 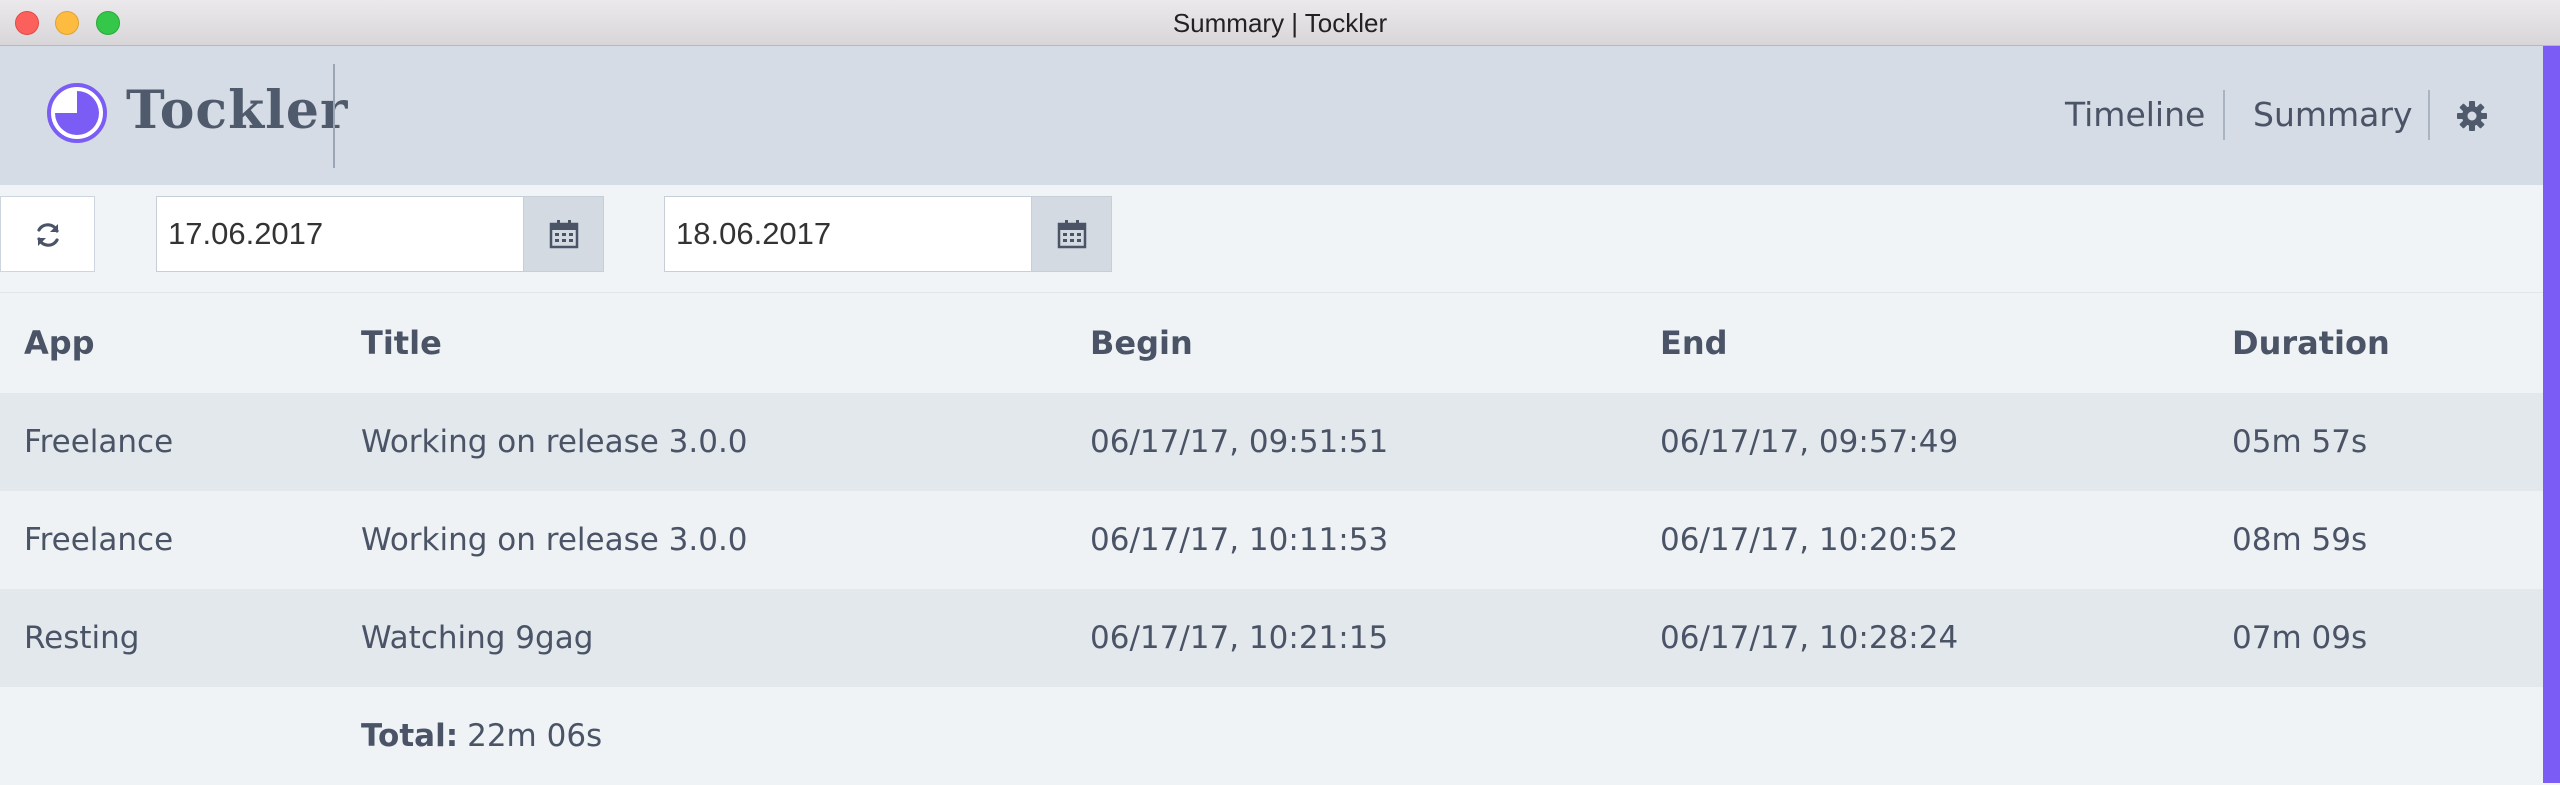 I want to click on brand-divider, so click(x=334, y=116).